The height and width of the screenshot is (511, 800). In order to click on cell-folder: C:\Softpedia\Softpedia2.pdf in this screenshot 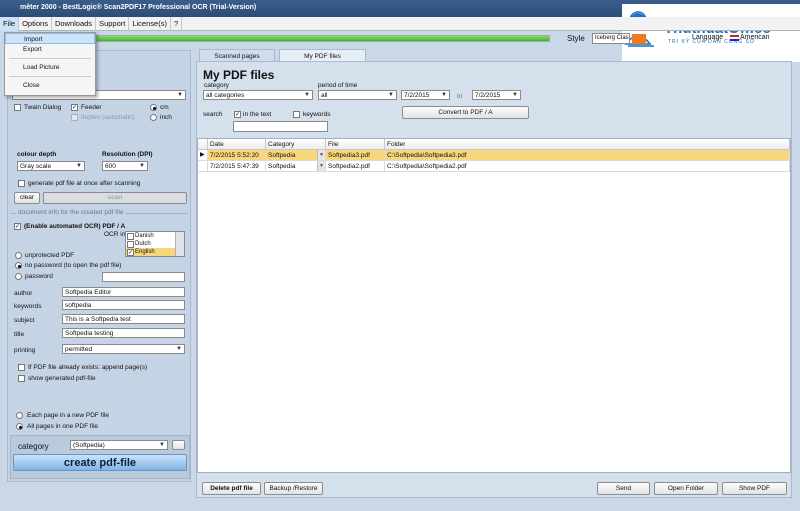, I will do `click(587, 166)`.